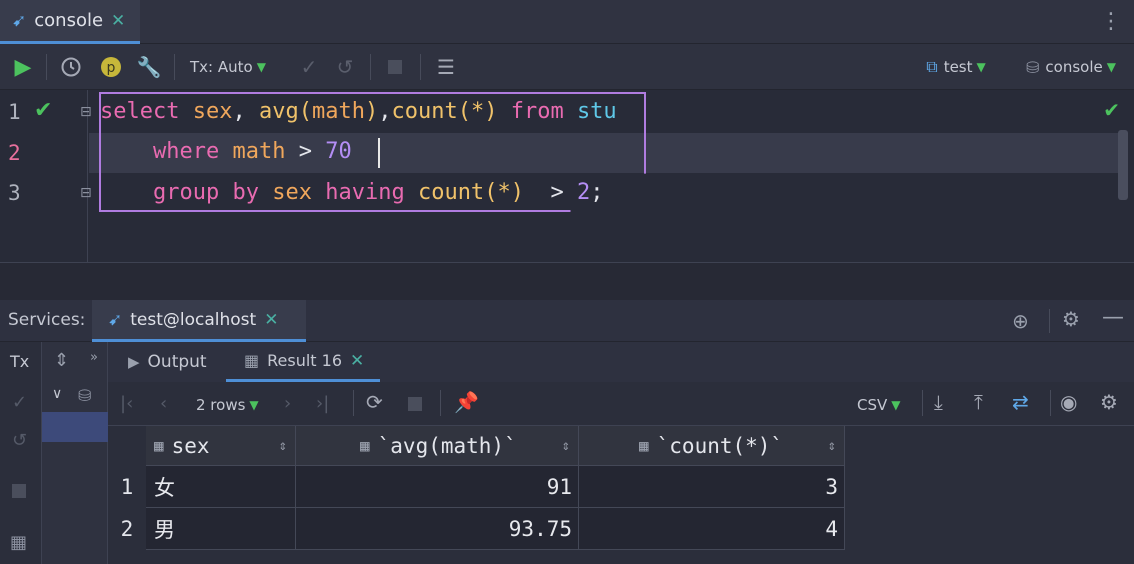 The width and height of the screenshot is (1134, 564). I want to click on keyword-having: having, so click(365, 192).